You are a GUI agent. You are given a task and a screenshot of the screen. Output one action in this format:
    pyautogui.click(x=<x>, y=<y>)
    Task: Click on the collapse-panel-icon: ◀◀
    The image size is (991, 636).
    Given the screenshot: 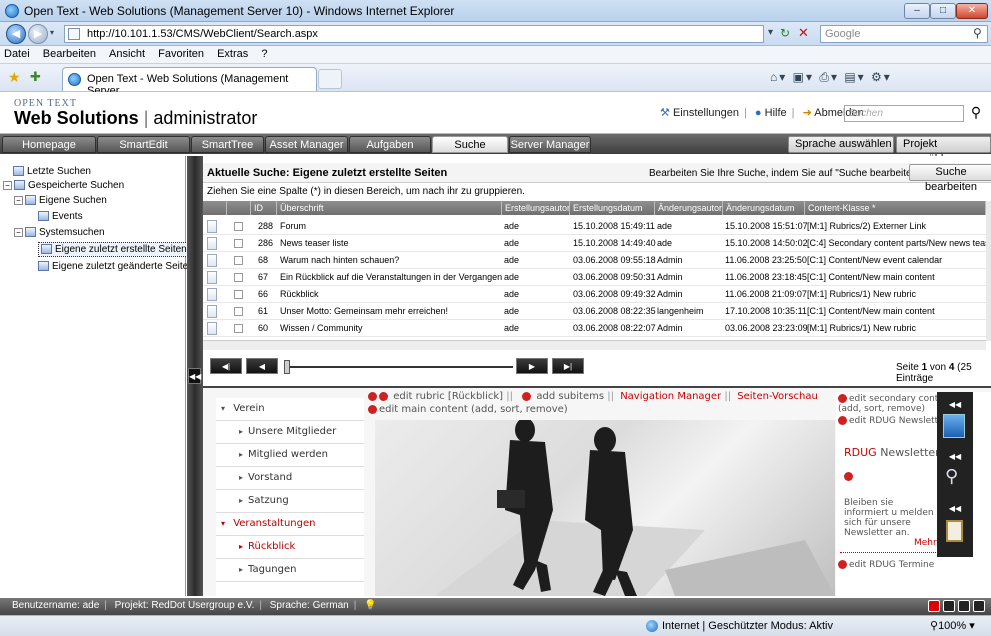 What is the action you would take?
    pyautogui.click(x=194, y=376)
    